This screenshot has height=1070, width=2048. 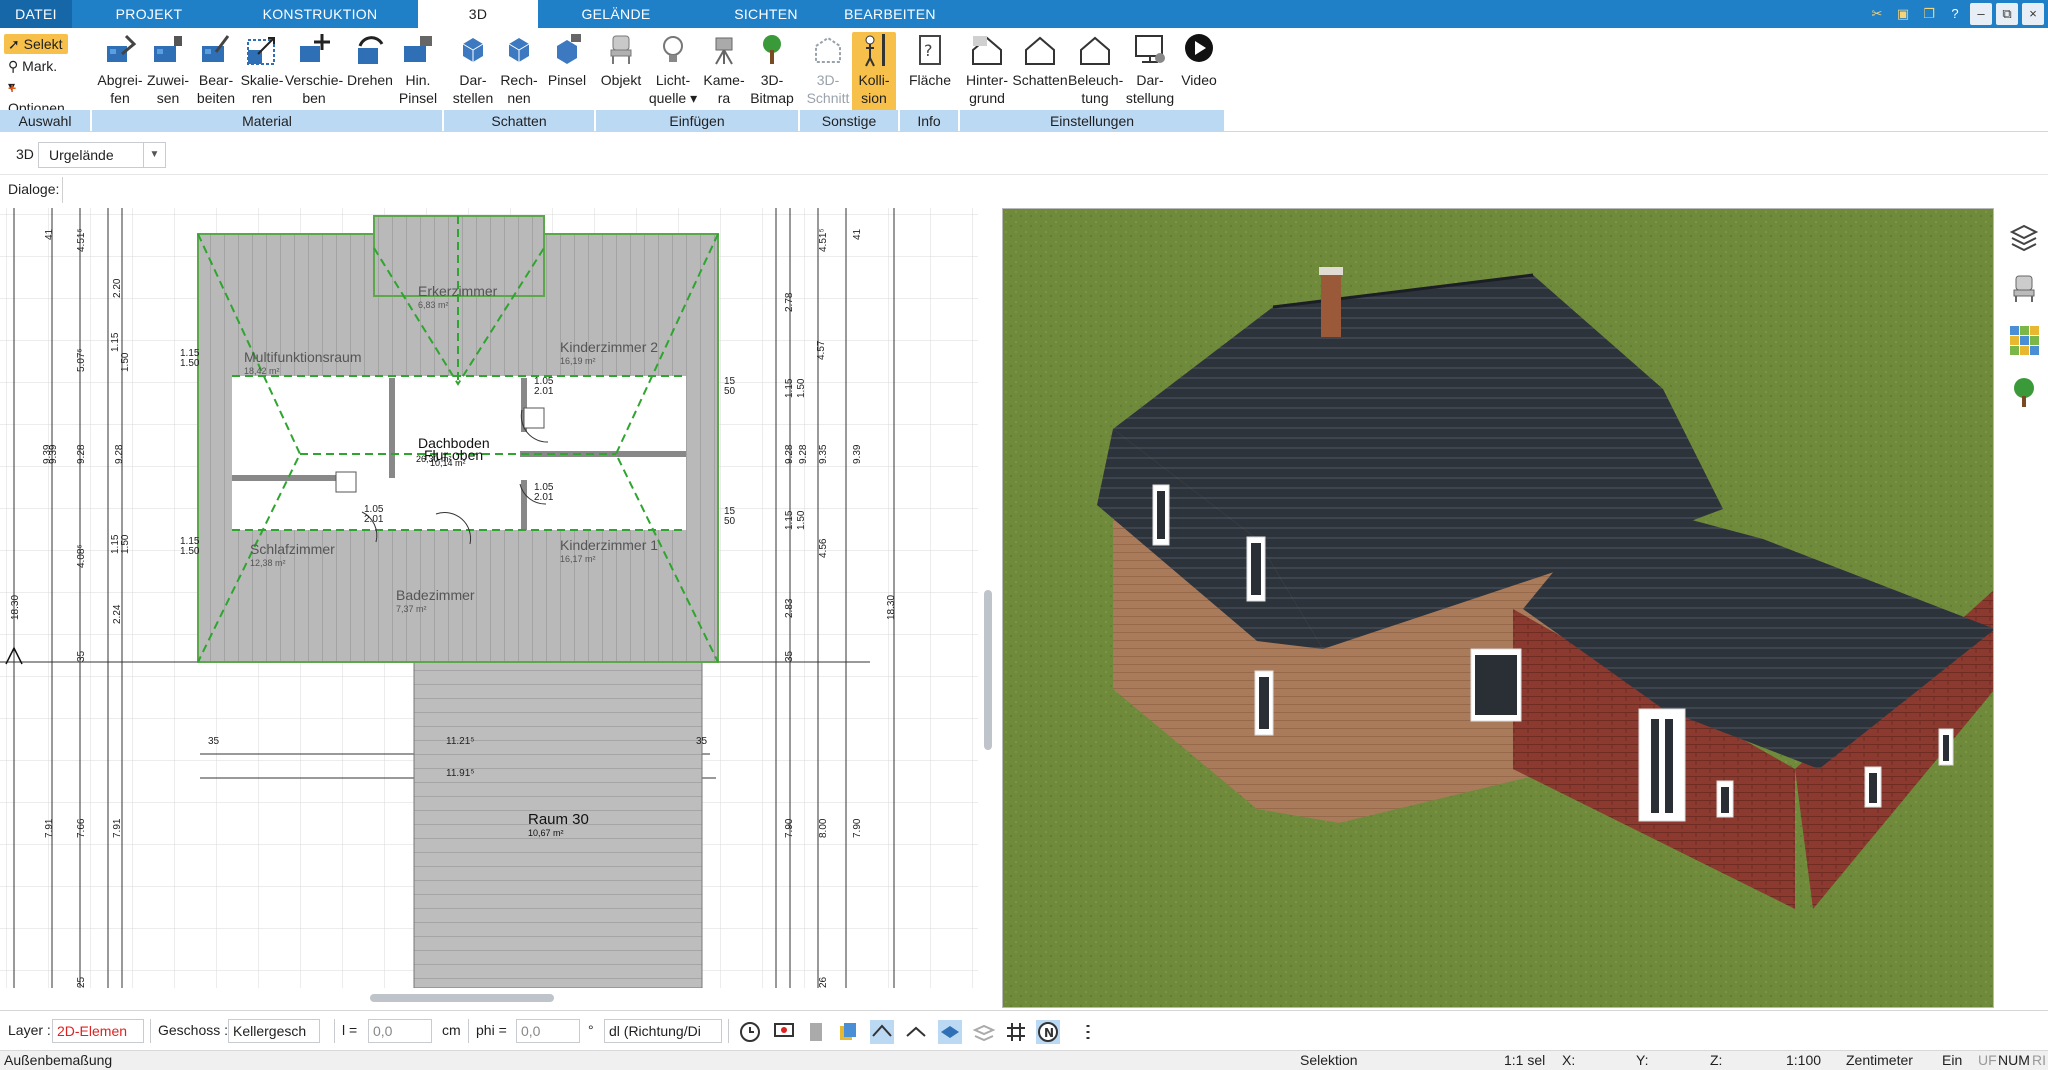 I want to click on kollision-button: Kolli-sion, so click(x=874, y=74).